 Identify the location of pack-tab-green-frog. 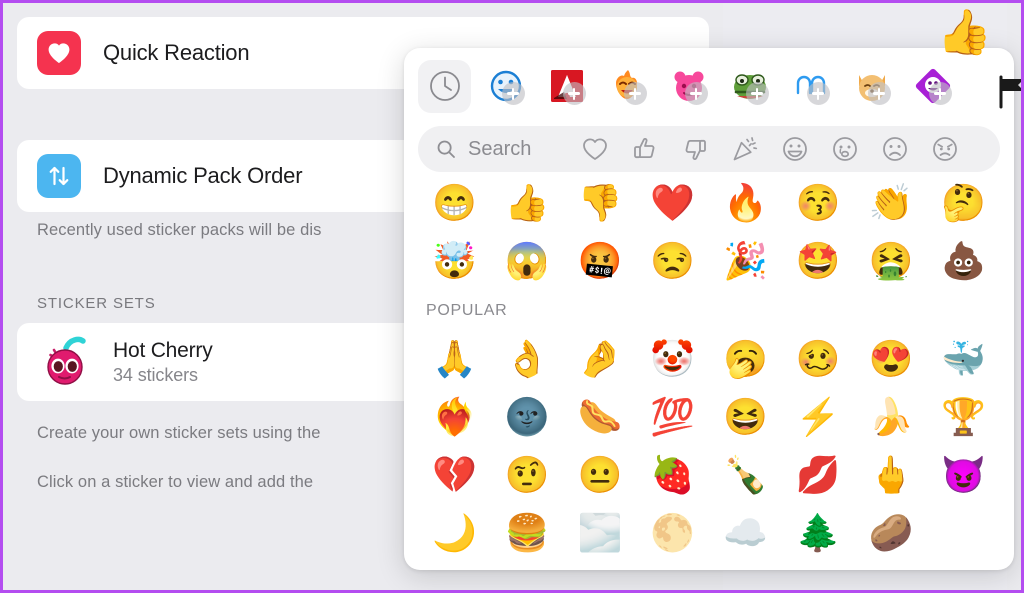
(749, 86).